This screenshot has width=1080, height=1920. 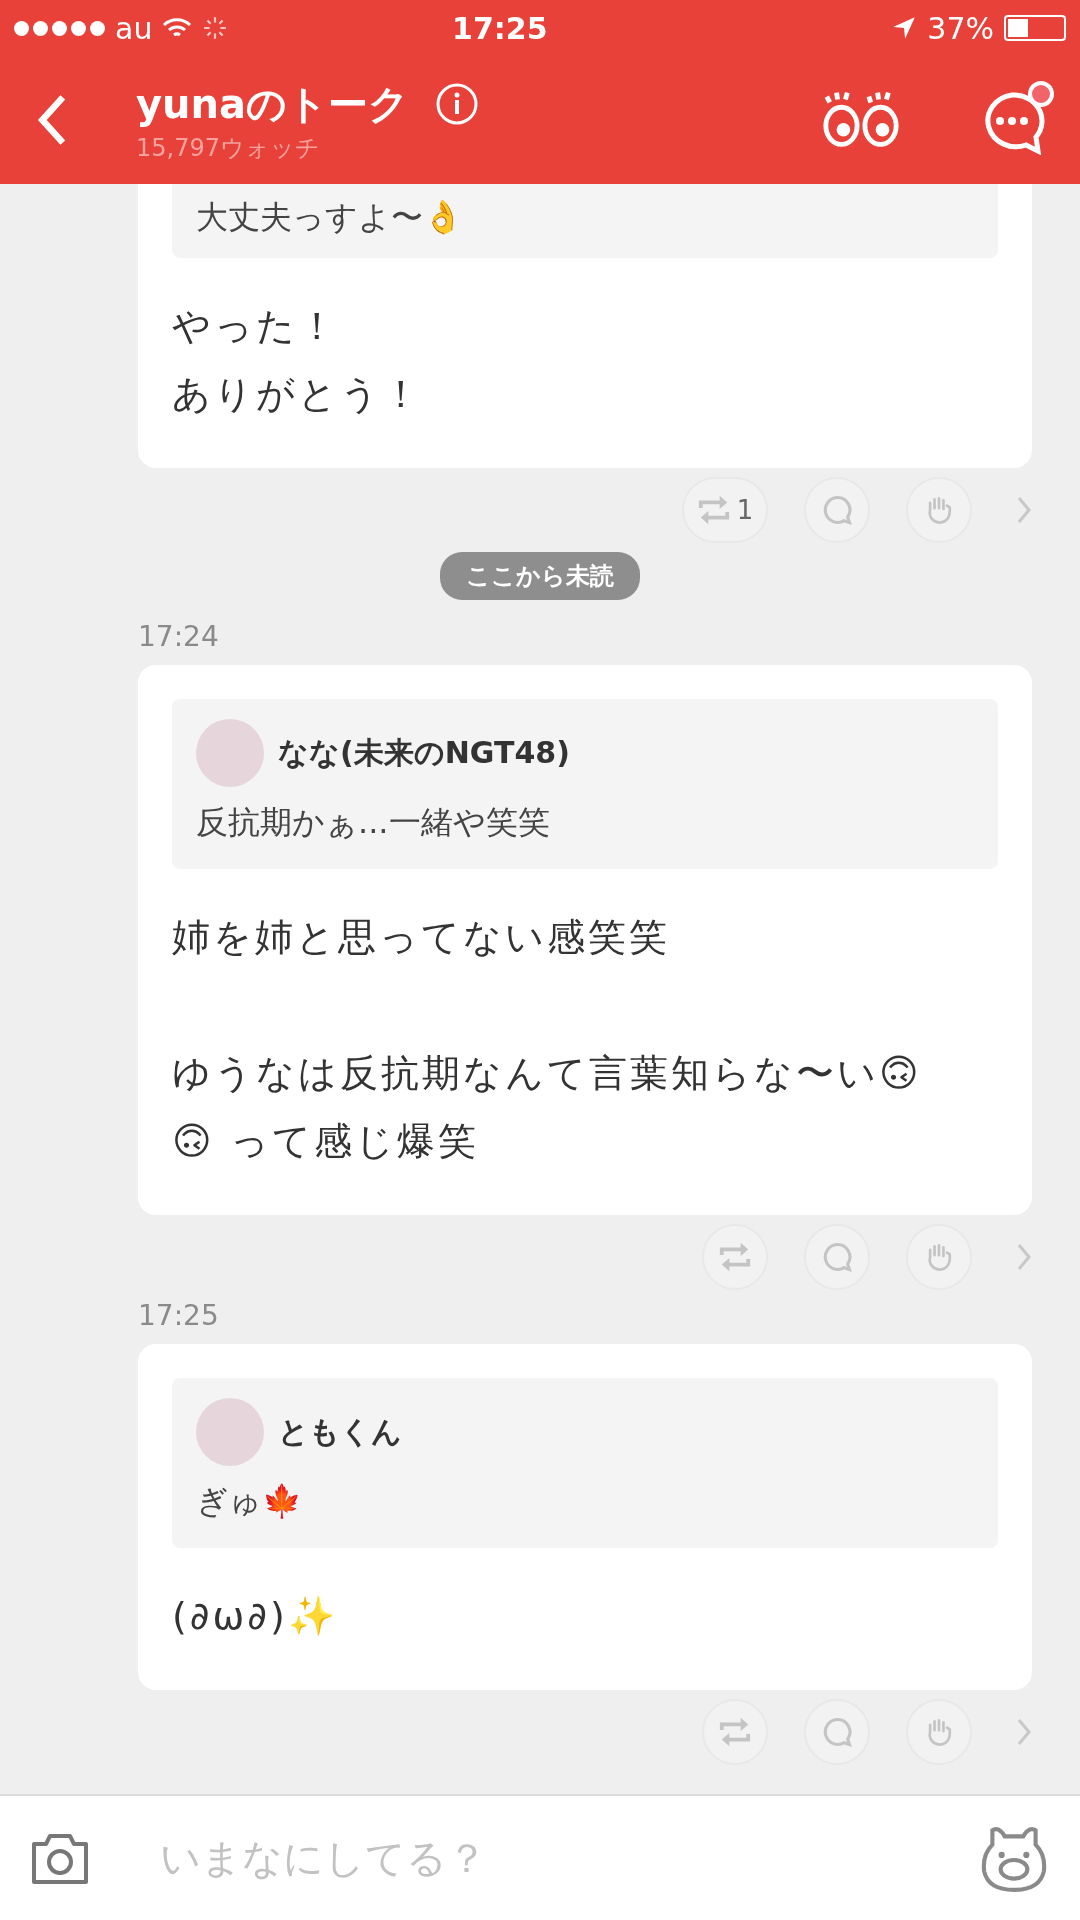 I want to click on quote-text: ぎゅ🍁, so click(x=249, y=1501).